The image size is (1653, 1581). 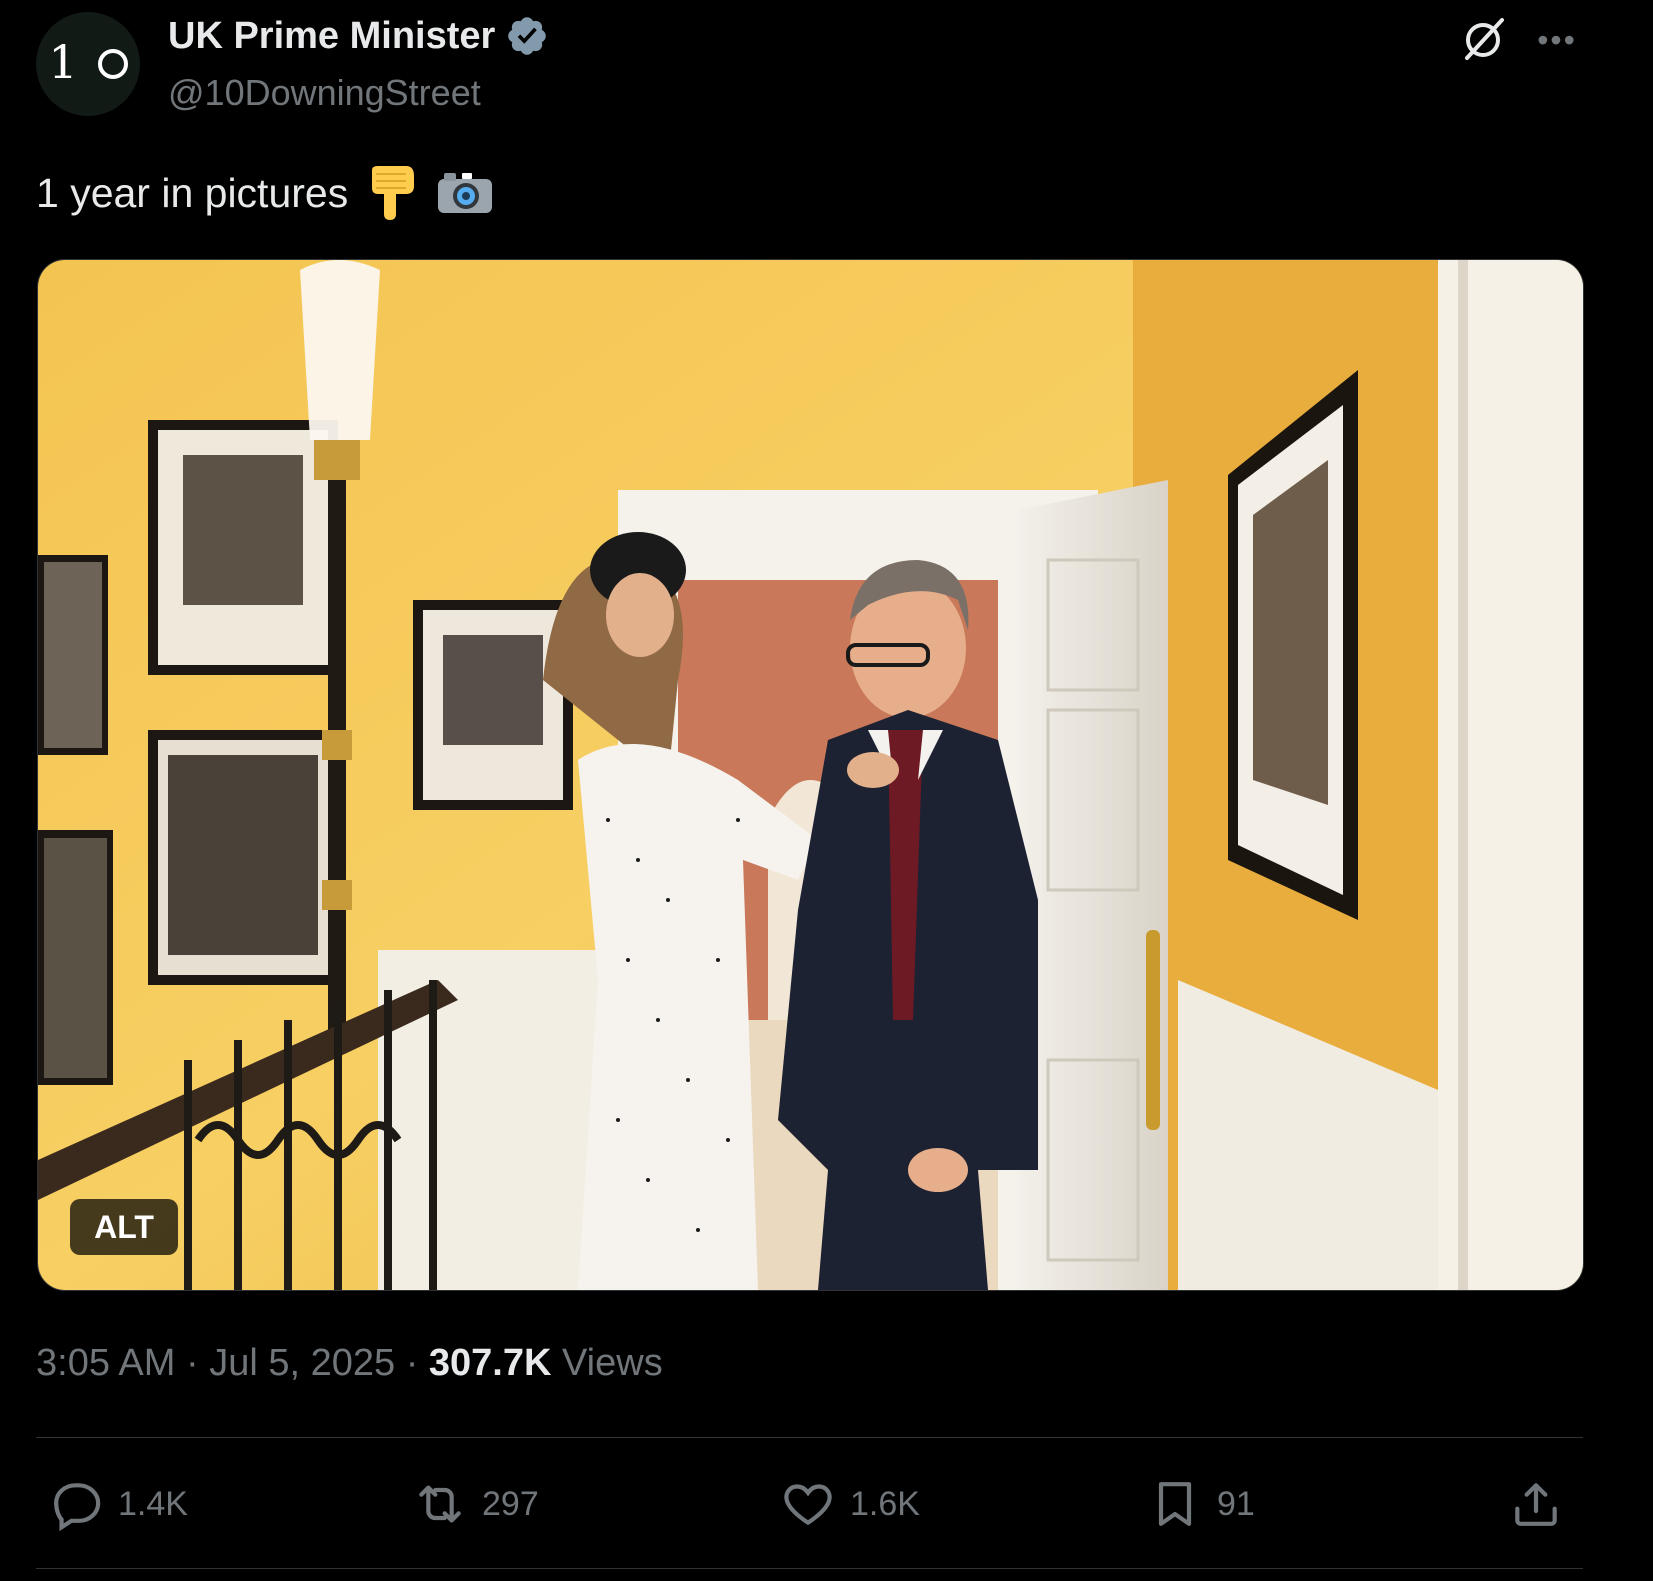 What do you see at coordinates (112, 64) in the screenshot?
I see `avatar-ring` at bounding box center [112, 64].